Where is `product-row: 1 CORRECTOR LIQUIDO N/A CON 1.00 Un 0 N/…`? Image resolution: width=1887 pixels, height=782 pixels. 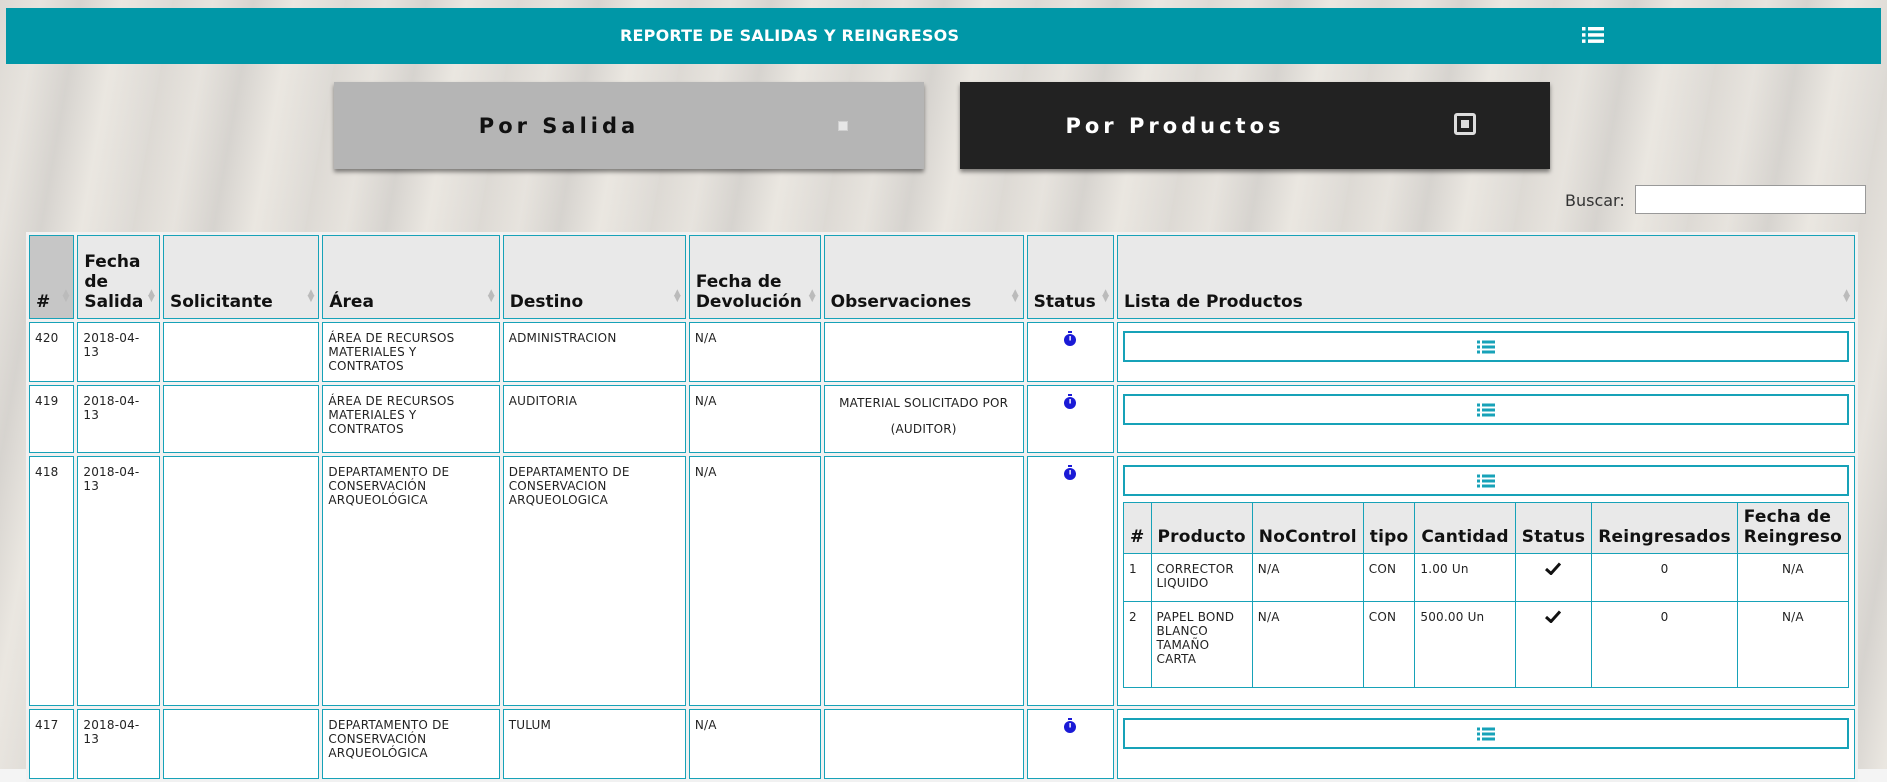
product-row: 1 CORRECTOR LIQUIDO N/A CON 1.00 Un 0 N/… is located at coordinates (1486, 577).